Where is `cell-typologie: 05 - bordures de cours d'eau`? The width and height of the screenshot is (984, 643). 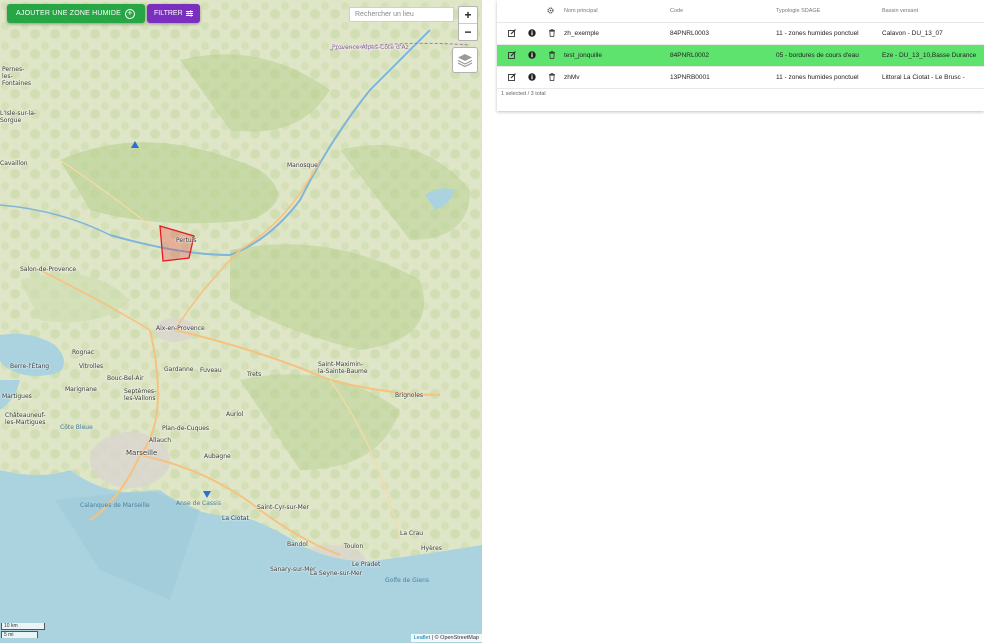 cell-typologie: 05 - bordures de cours d'eau is located at coordinates (829, 55).